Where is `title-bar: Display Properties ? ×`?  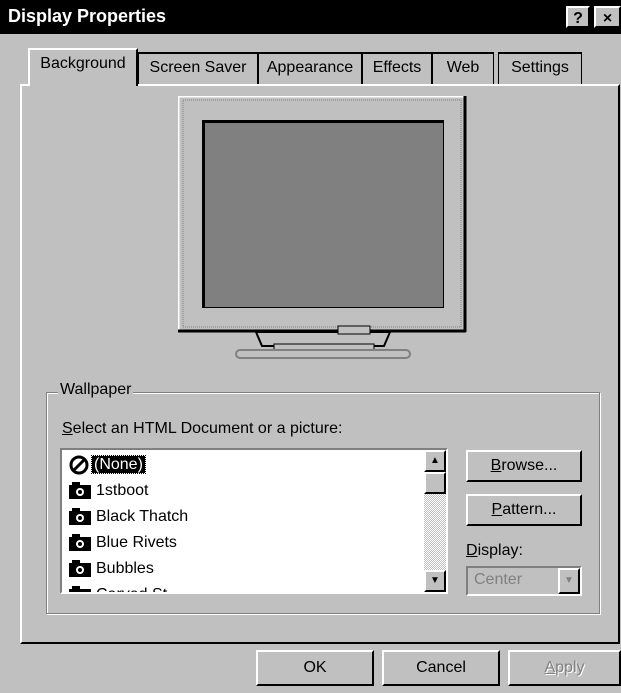 title-bar: Display Properties ? × is located at coordinates (310, 17).